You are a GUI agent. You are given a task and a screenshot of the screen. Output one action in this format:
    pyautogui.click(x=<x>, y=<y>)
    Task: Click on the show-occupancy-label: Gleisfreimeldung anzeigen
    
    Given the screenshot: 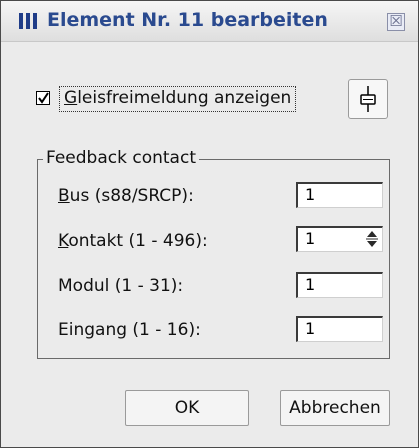 What is the action you would take?
    pyautogui.click(x=178, y=99)
    